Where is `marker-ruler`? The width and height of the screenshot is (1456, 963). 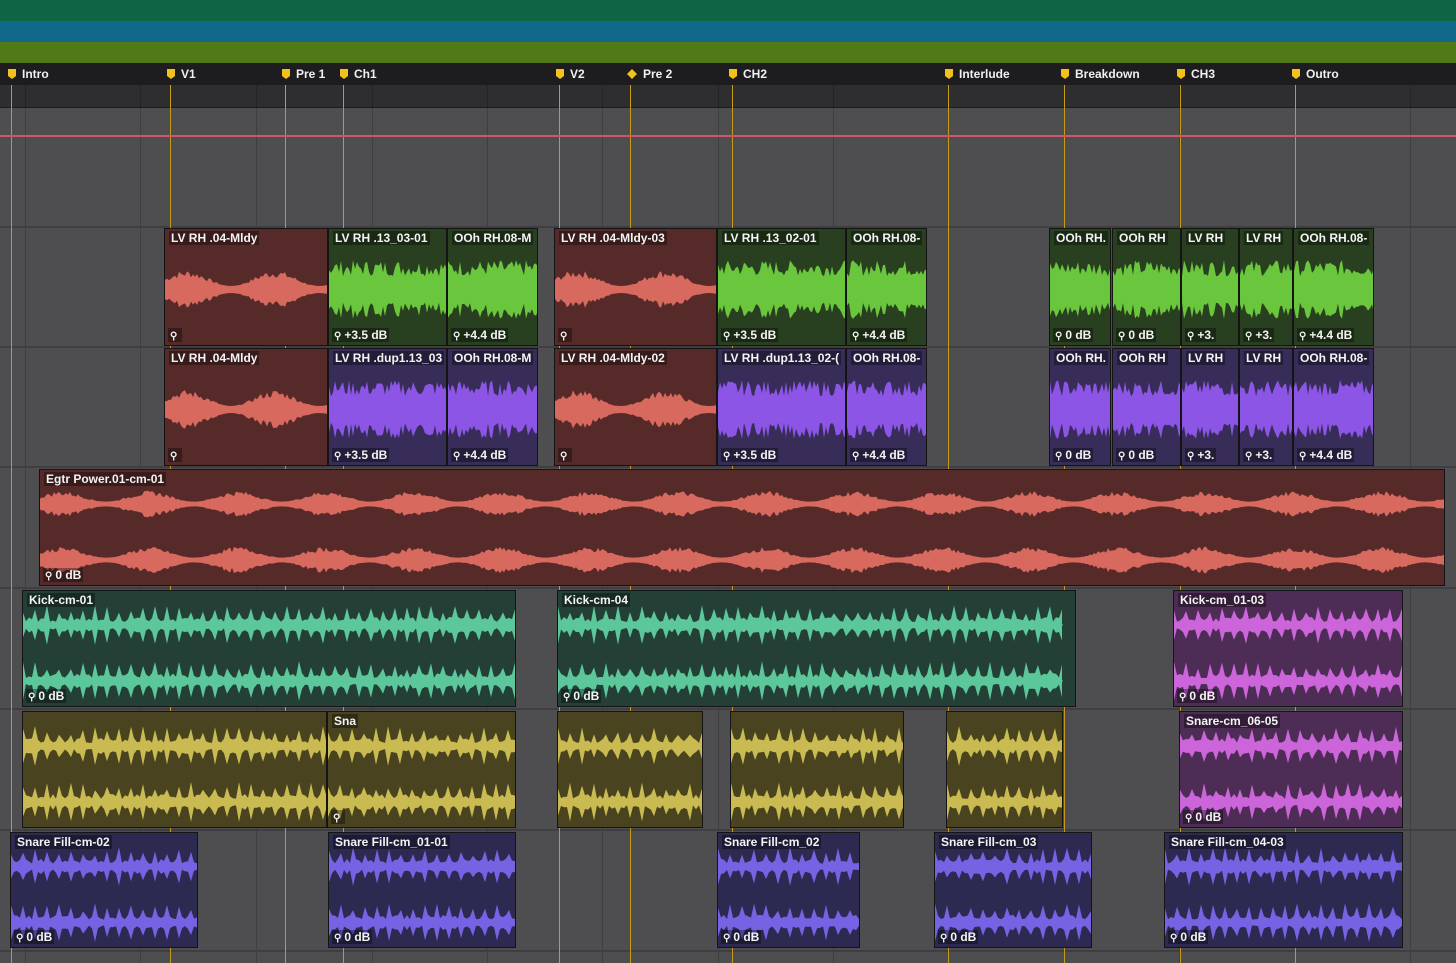
marker-ruler is located at coordinates (728, 74).